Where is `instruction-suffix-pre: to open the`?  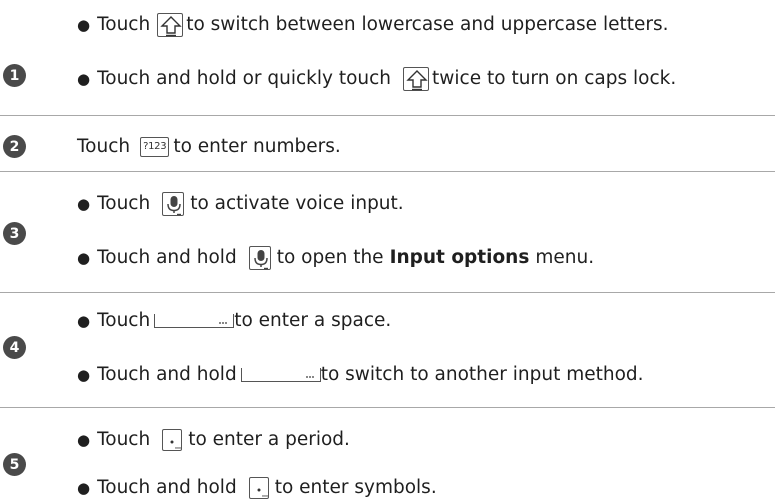 instruction-suffix-pre: to open the is located at coordinates (330, 257).